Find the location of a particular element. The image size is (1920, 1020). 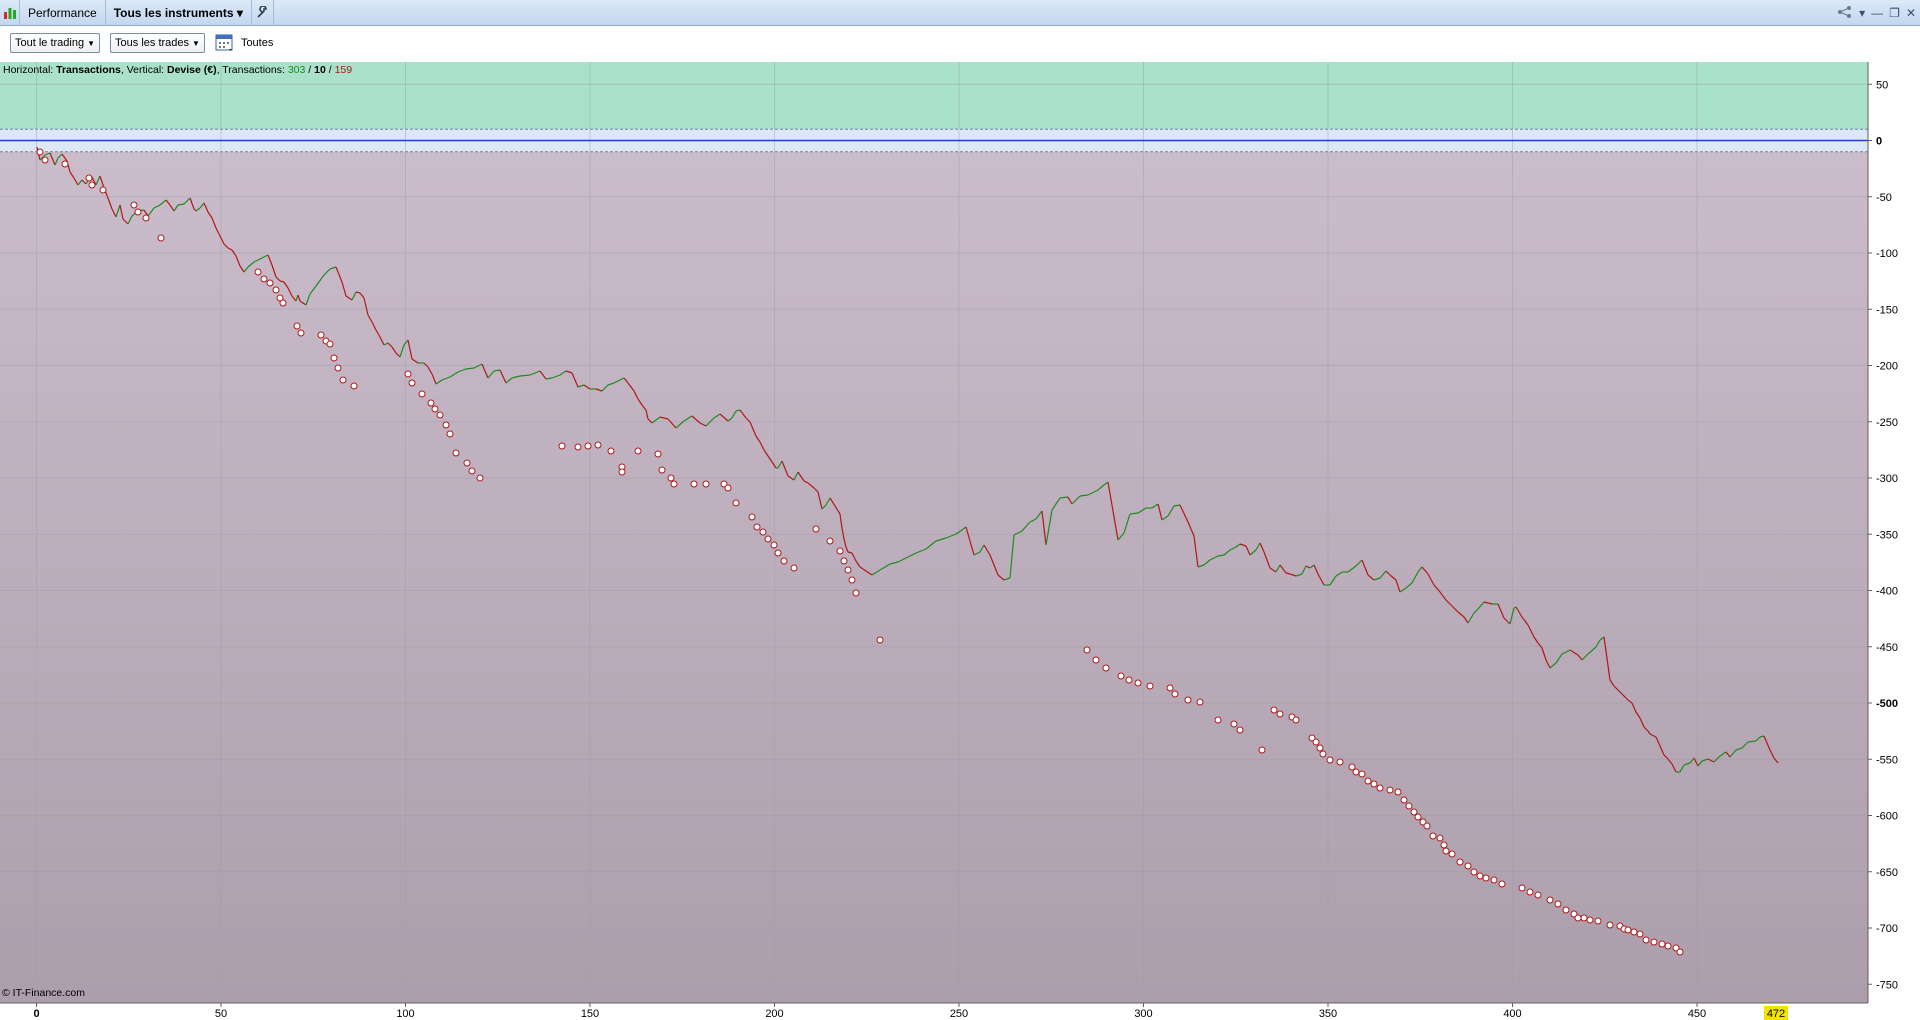

y-tick-label: -250 is located at coordinates (1887, 423).